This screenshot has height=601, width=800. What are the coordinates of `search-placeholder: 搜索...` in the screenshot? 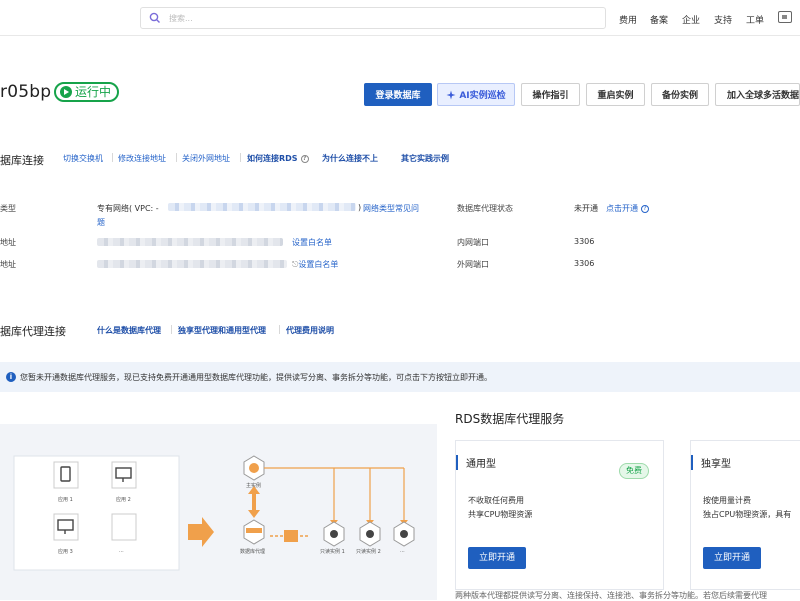 It's located at (181, 18).